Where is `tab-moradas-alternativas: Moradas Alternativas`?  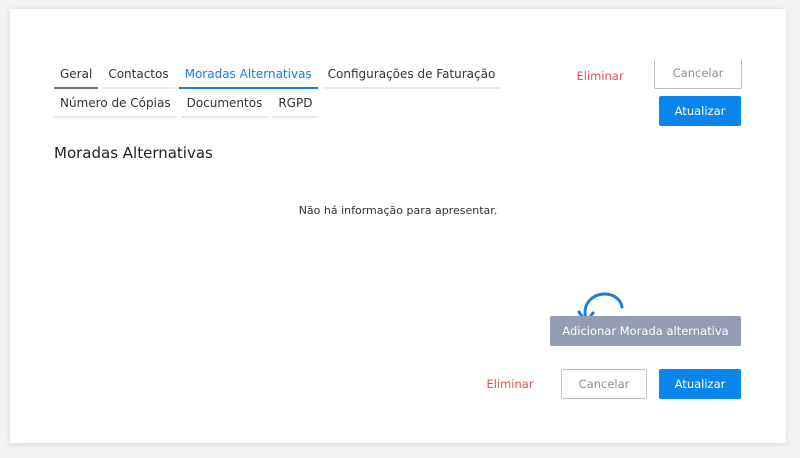
tab-moradas-alternativas: Moradas Alternativas is located at coordinates (248, 75).